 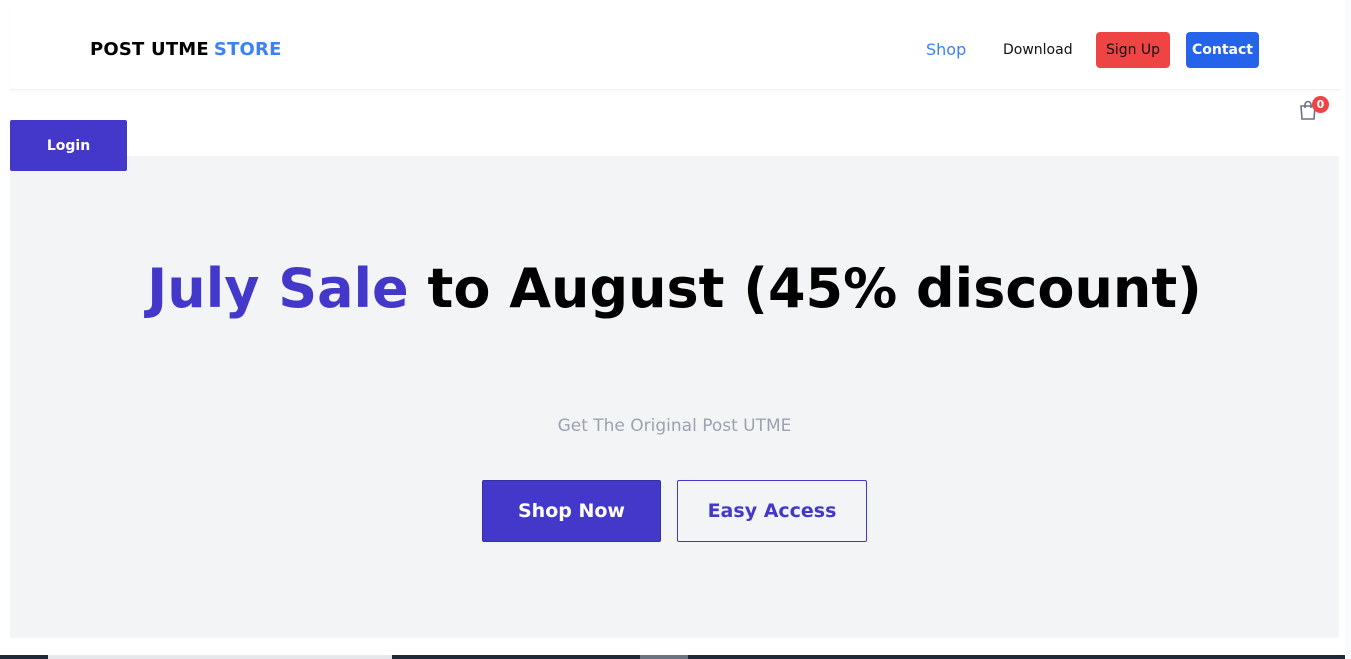 I want to click on shop-now-button: Shop Now, so click(x=571, y=511).